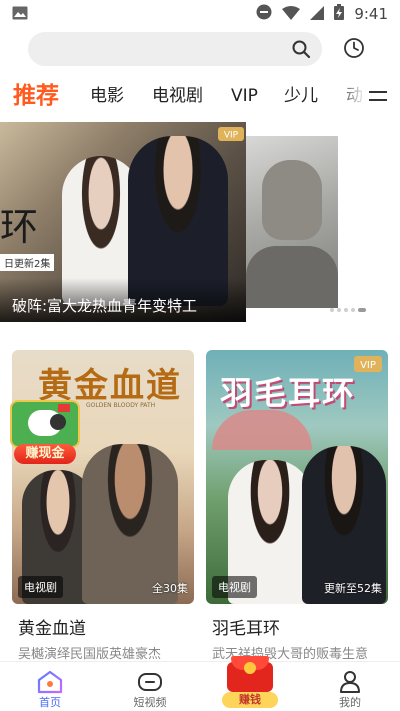 Image resolution: width=400 pixels, height=711 pixels. I want to click on bottom-navigation: 首页 短视频 赚钱 我的, so click(200, 683).